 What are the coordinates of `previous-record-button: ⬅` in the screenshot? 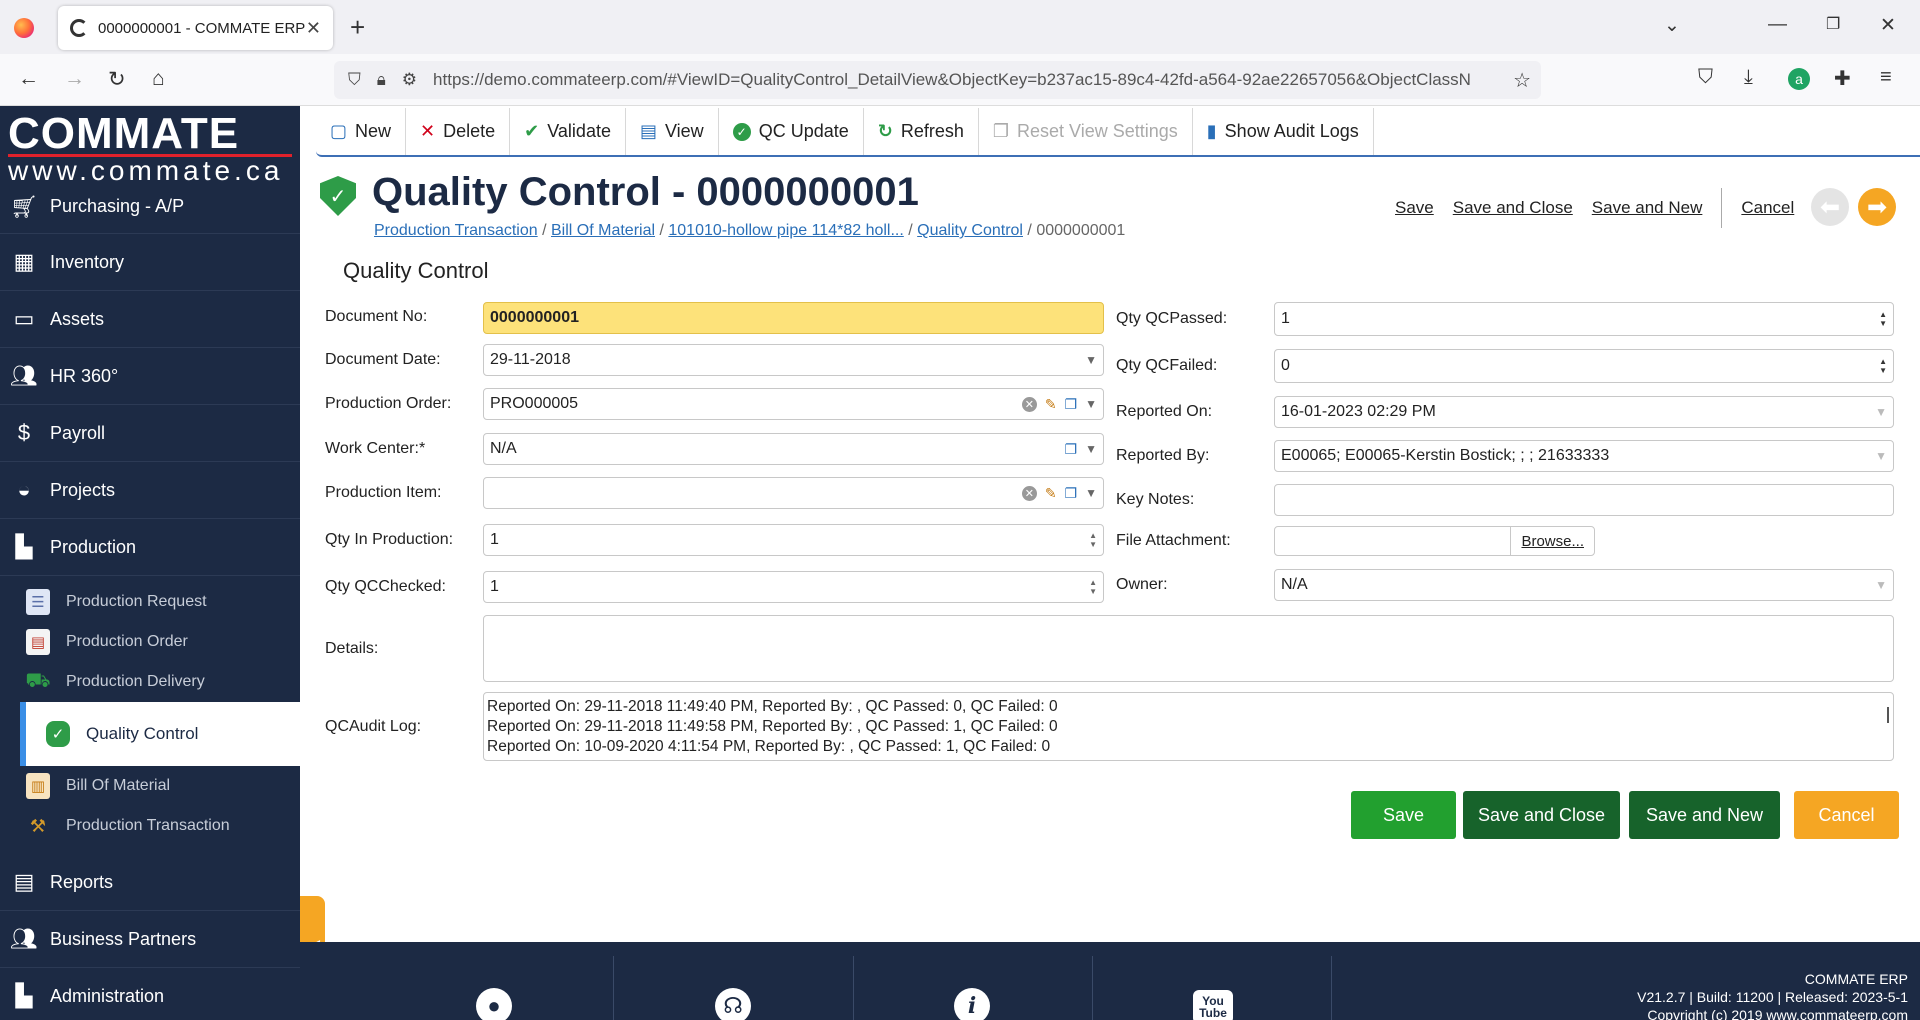 It's located at (1830, 207).